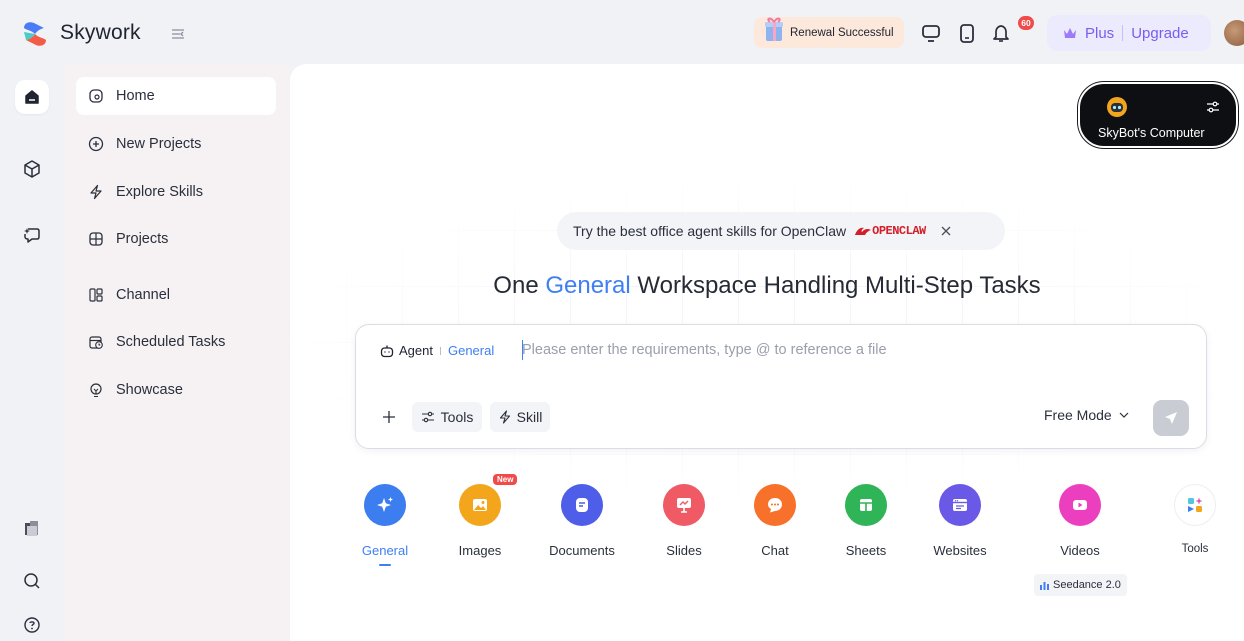 This screenshot has height=641, width=1244. What do you see at coordinates (96, 239) in the screenshot?
I see `projects-icon` at bounding box center [96, 239].